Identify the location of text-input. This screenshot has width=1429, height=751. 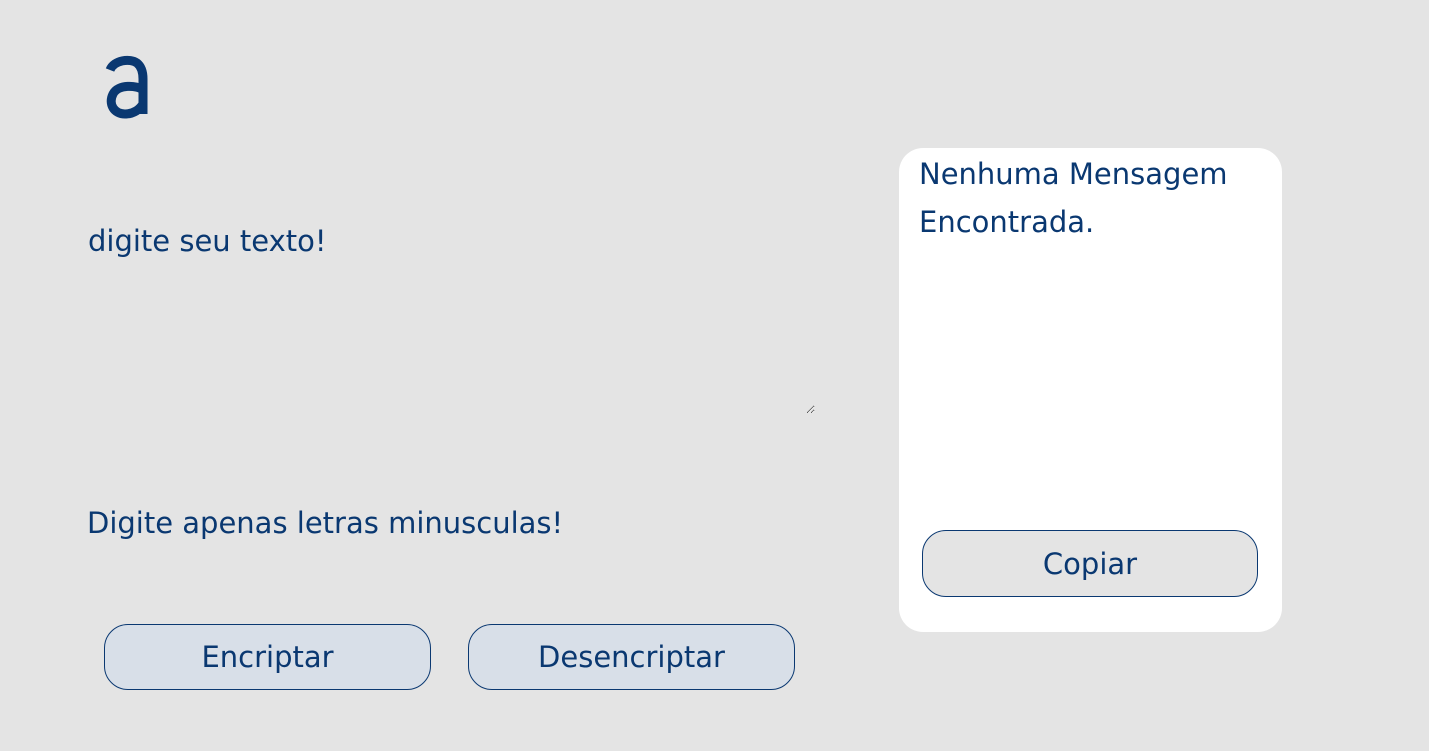
(447, 315).